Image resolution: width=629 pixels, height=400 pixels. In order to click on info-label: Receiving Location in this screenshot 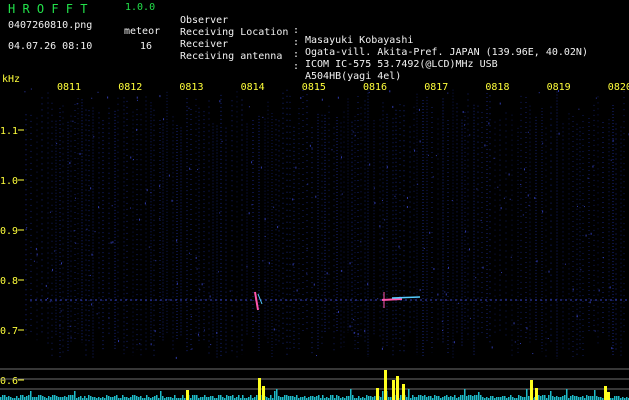, I will do `click(234, 32)`.